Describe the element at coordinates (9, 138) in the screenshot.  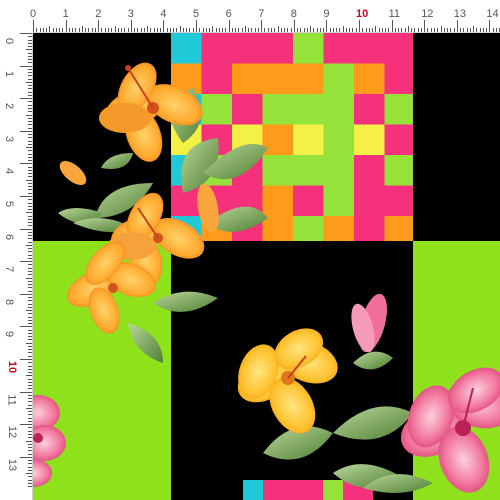
I see `ruler-label: 3` at that location.